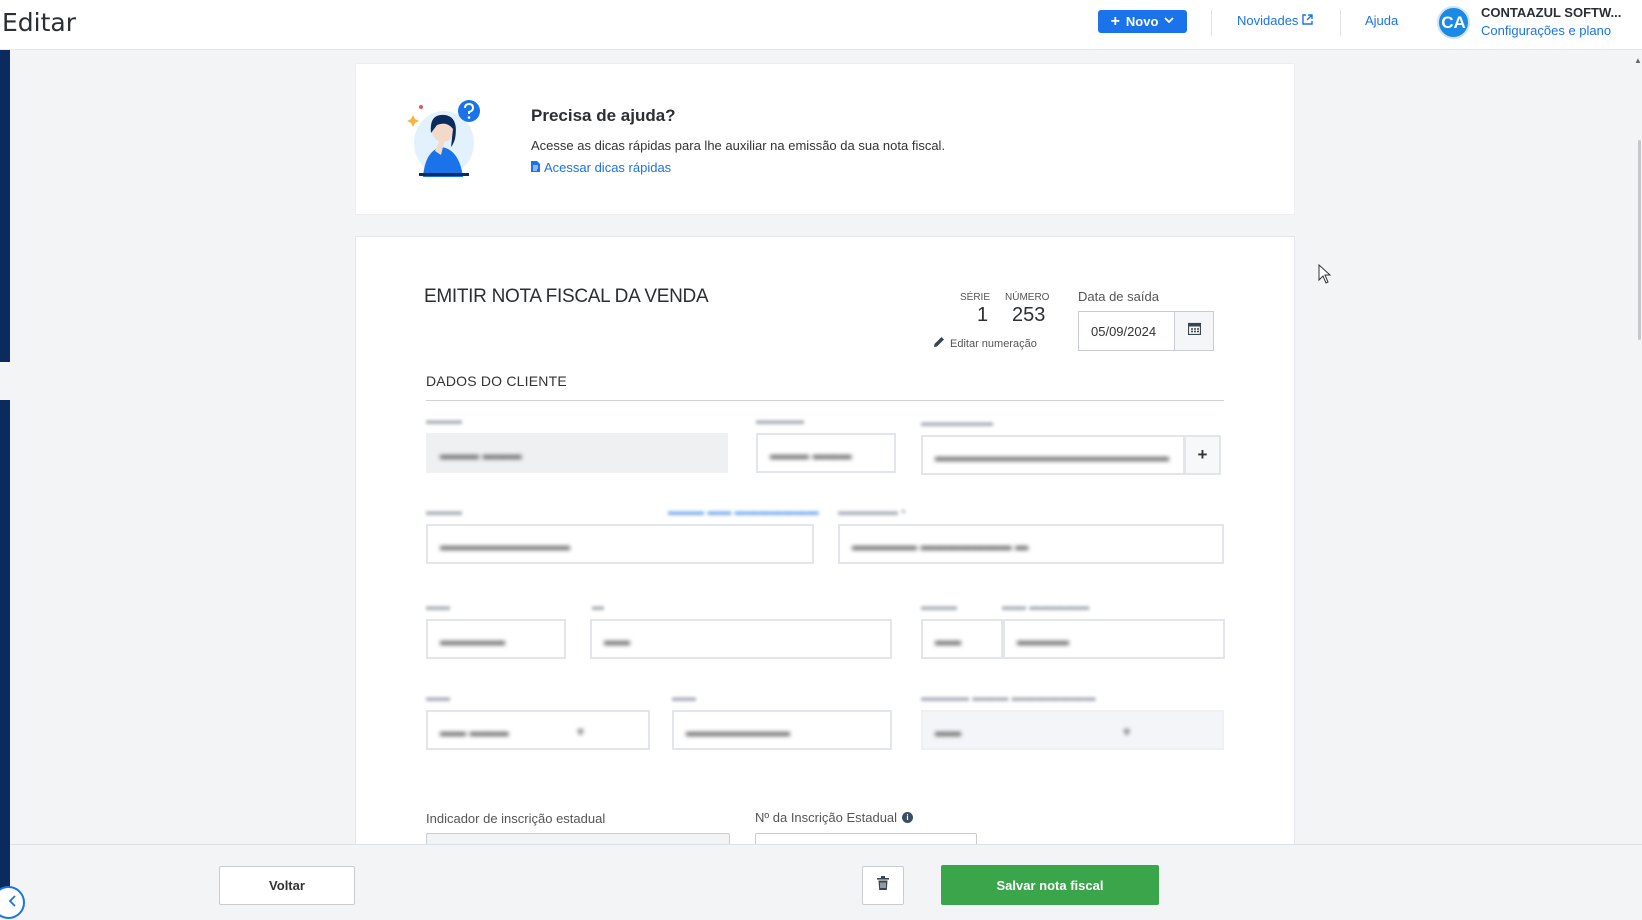  What do you see at coordinates (780, 420) in the screenshot?
I see `blurred-label: ▬▬▬▬` at bounding box center [780, 420].